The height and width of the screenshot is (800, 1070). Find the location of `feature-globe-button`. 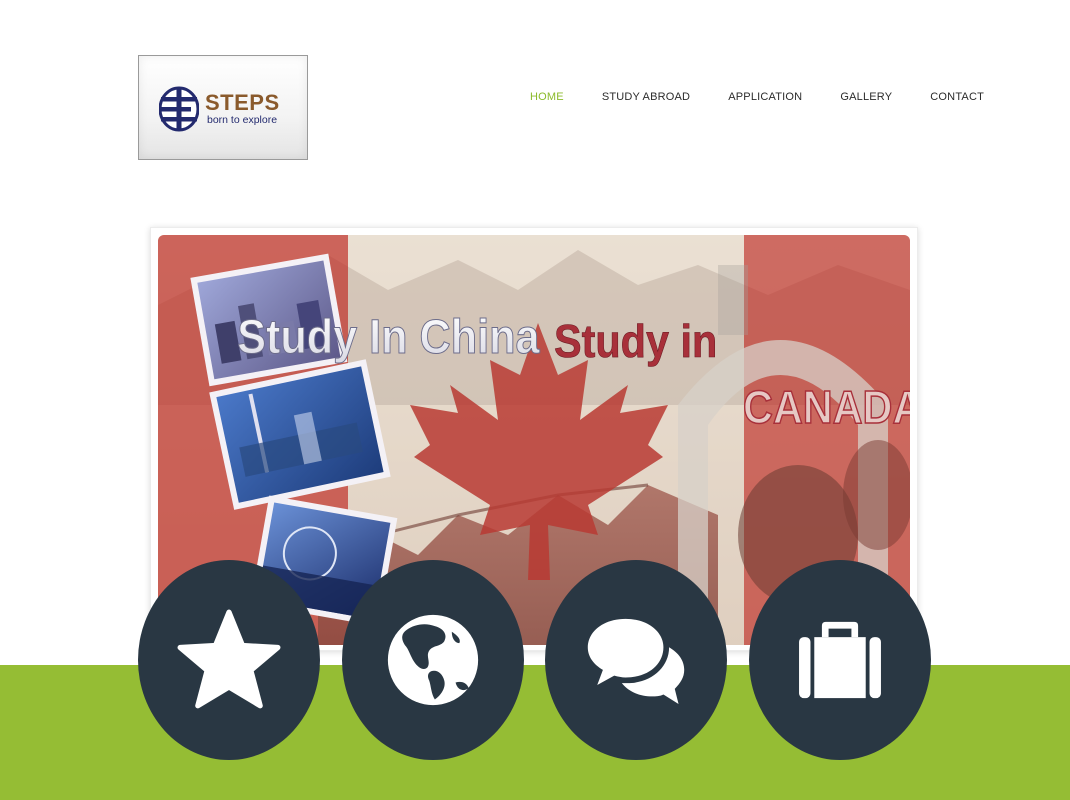

feature-globe-button is located at coordinates (433, 660).